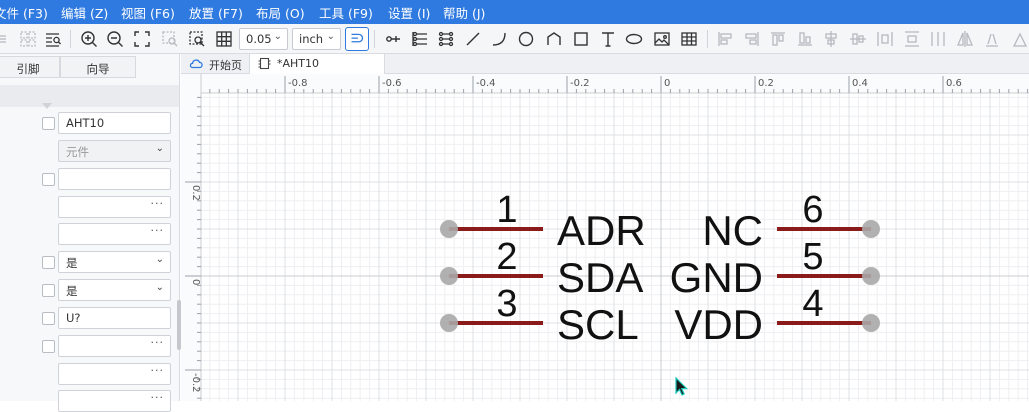 Image resolution: width=1029 pixels, height=412 pixels. I want to click on designator-field: U?, so click(114, 318).